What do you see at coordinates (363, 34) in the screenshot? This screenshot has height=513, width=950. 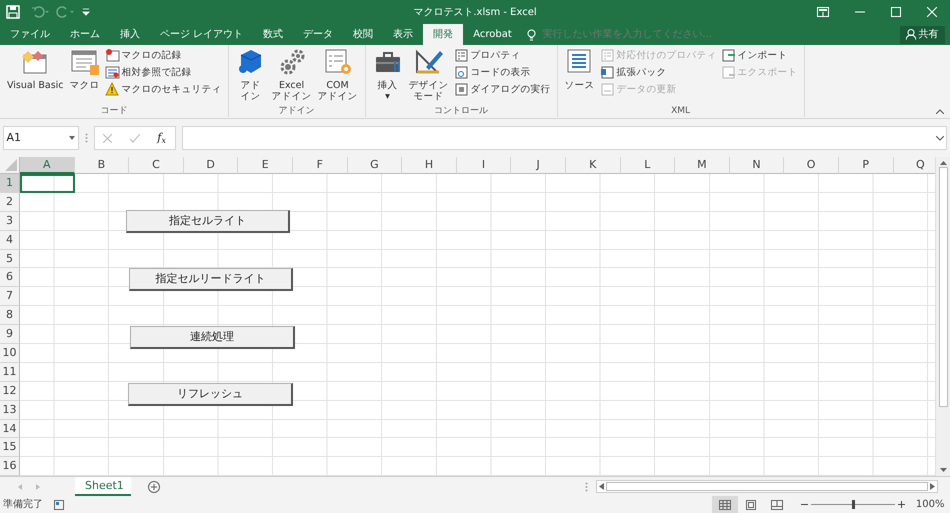 I see `ribbon-tab: 校閲` at bounding box center [363, 34].